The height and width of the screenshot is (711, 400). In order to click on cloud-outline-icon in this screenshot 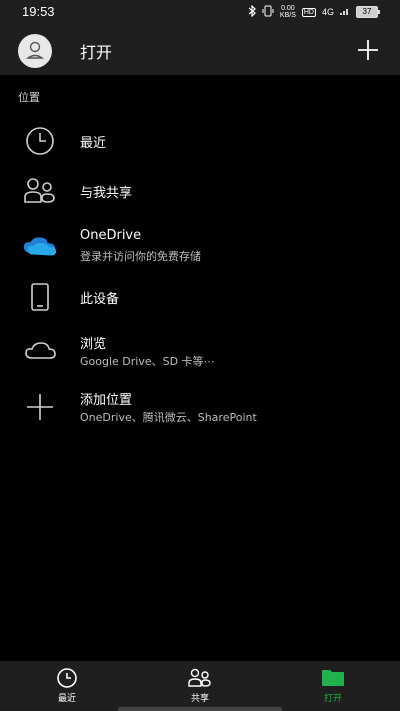, I will do `click(40, 351)`.